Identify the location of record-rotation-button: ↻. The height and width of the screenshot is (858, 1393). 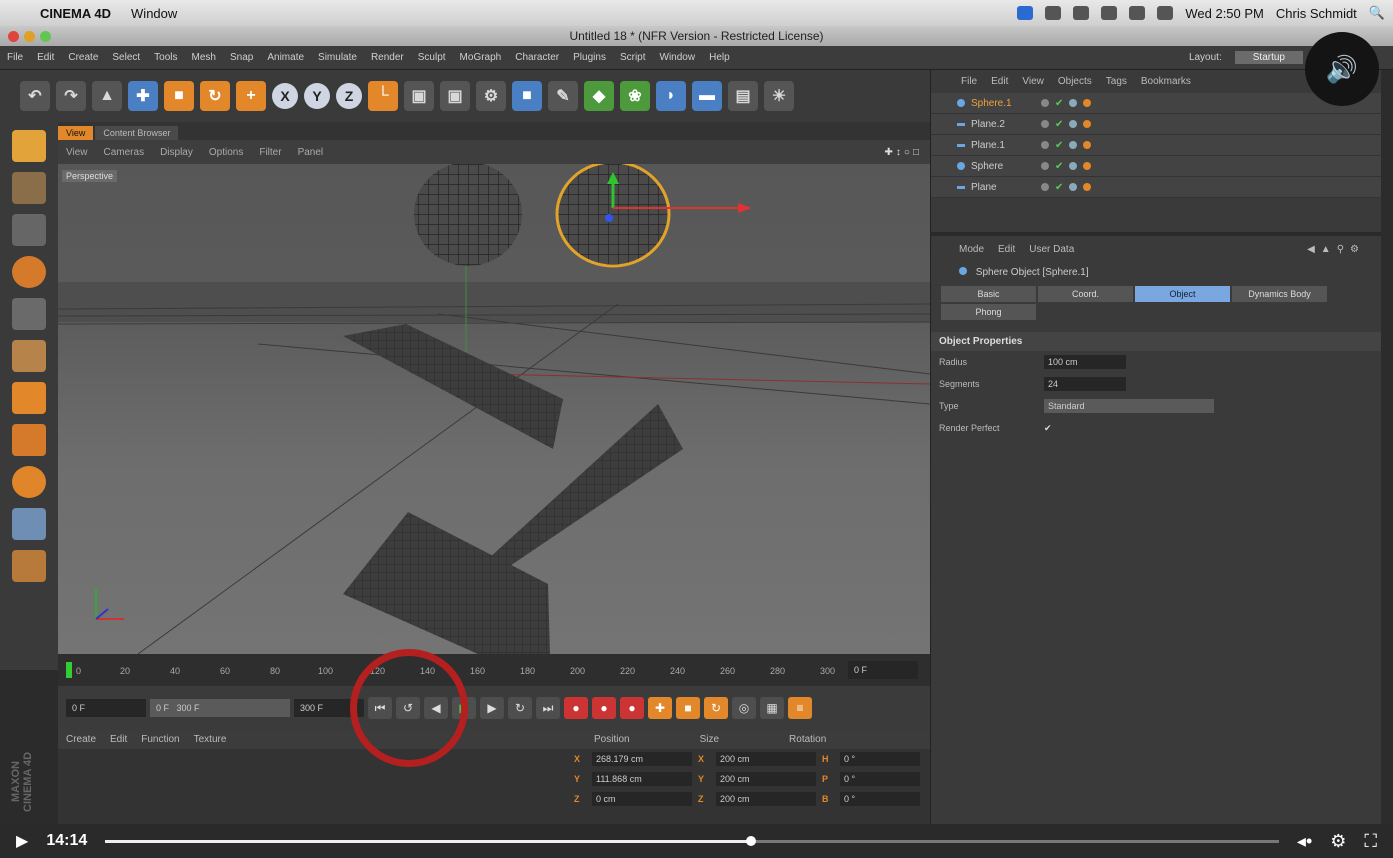
(716, 708).